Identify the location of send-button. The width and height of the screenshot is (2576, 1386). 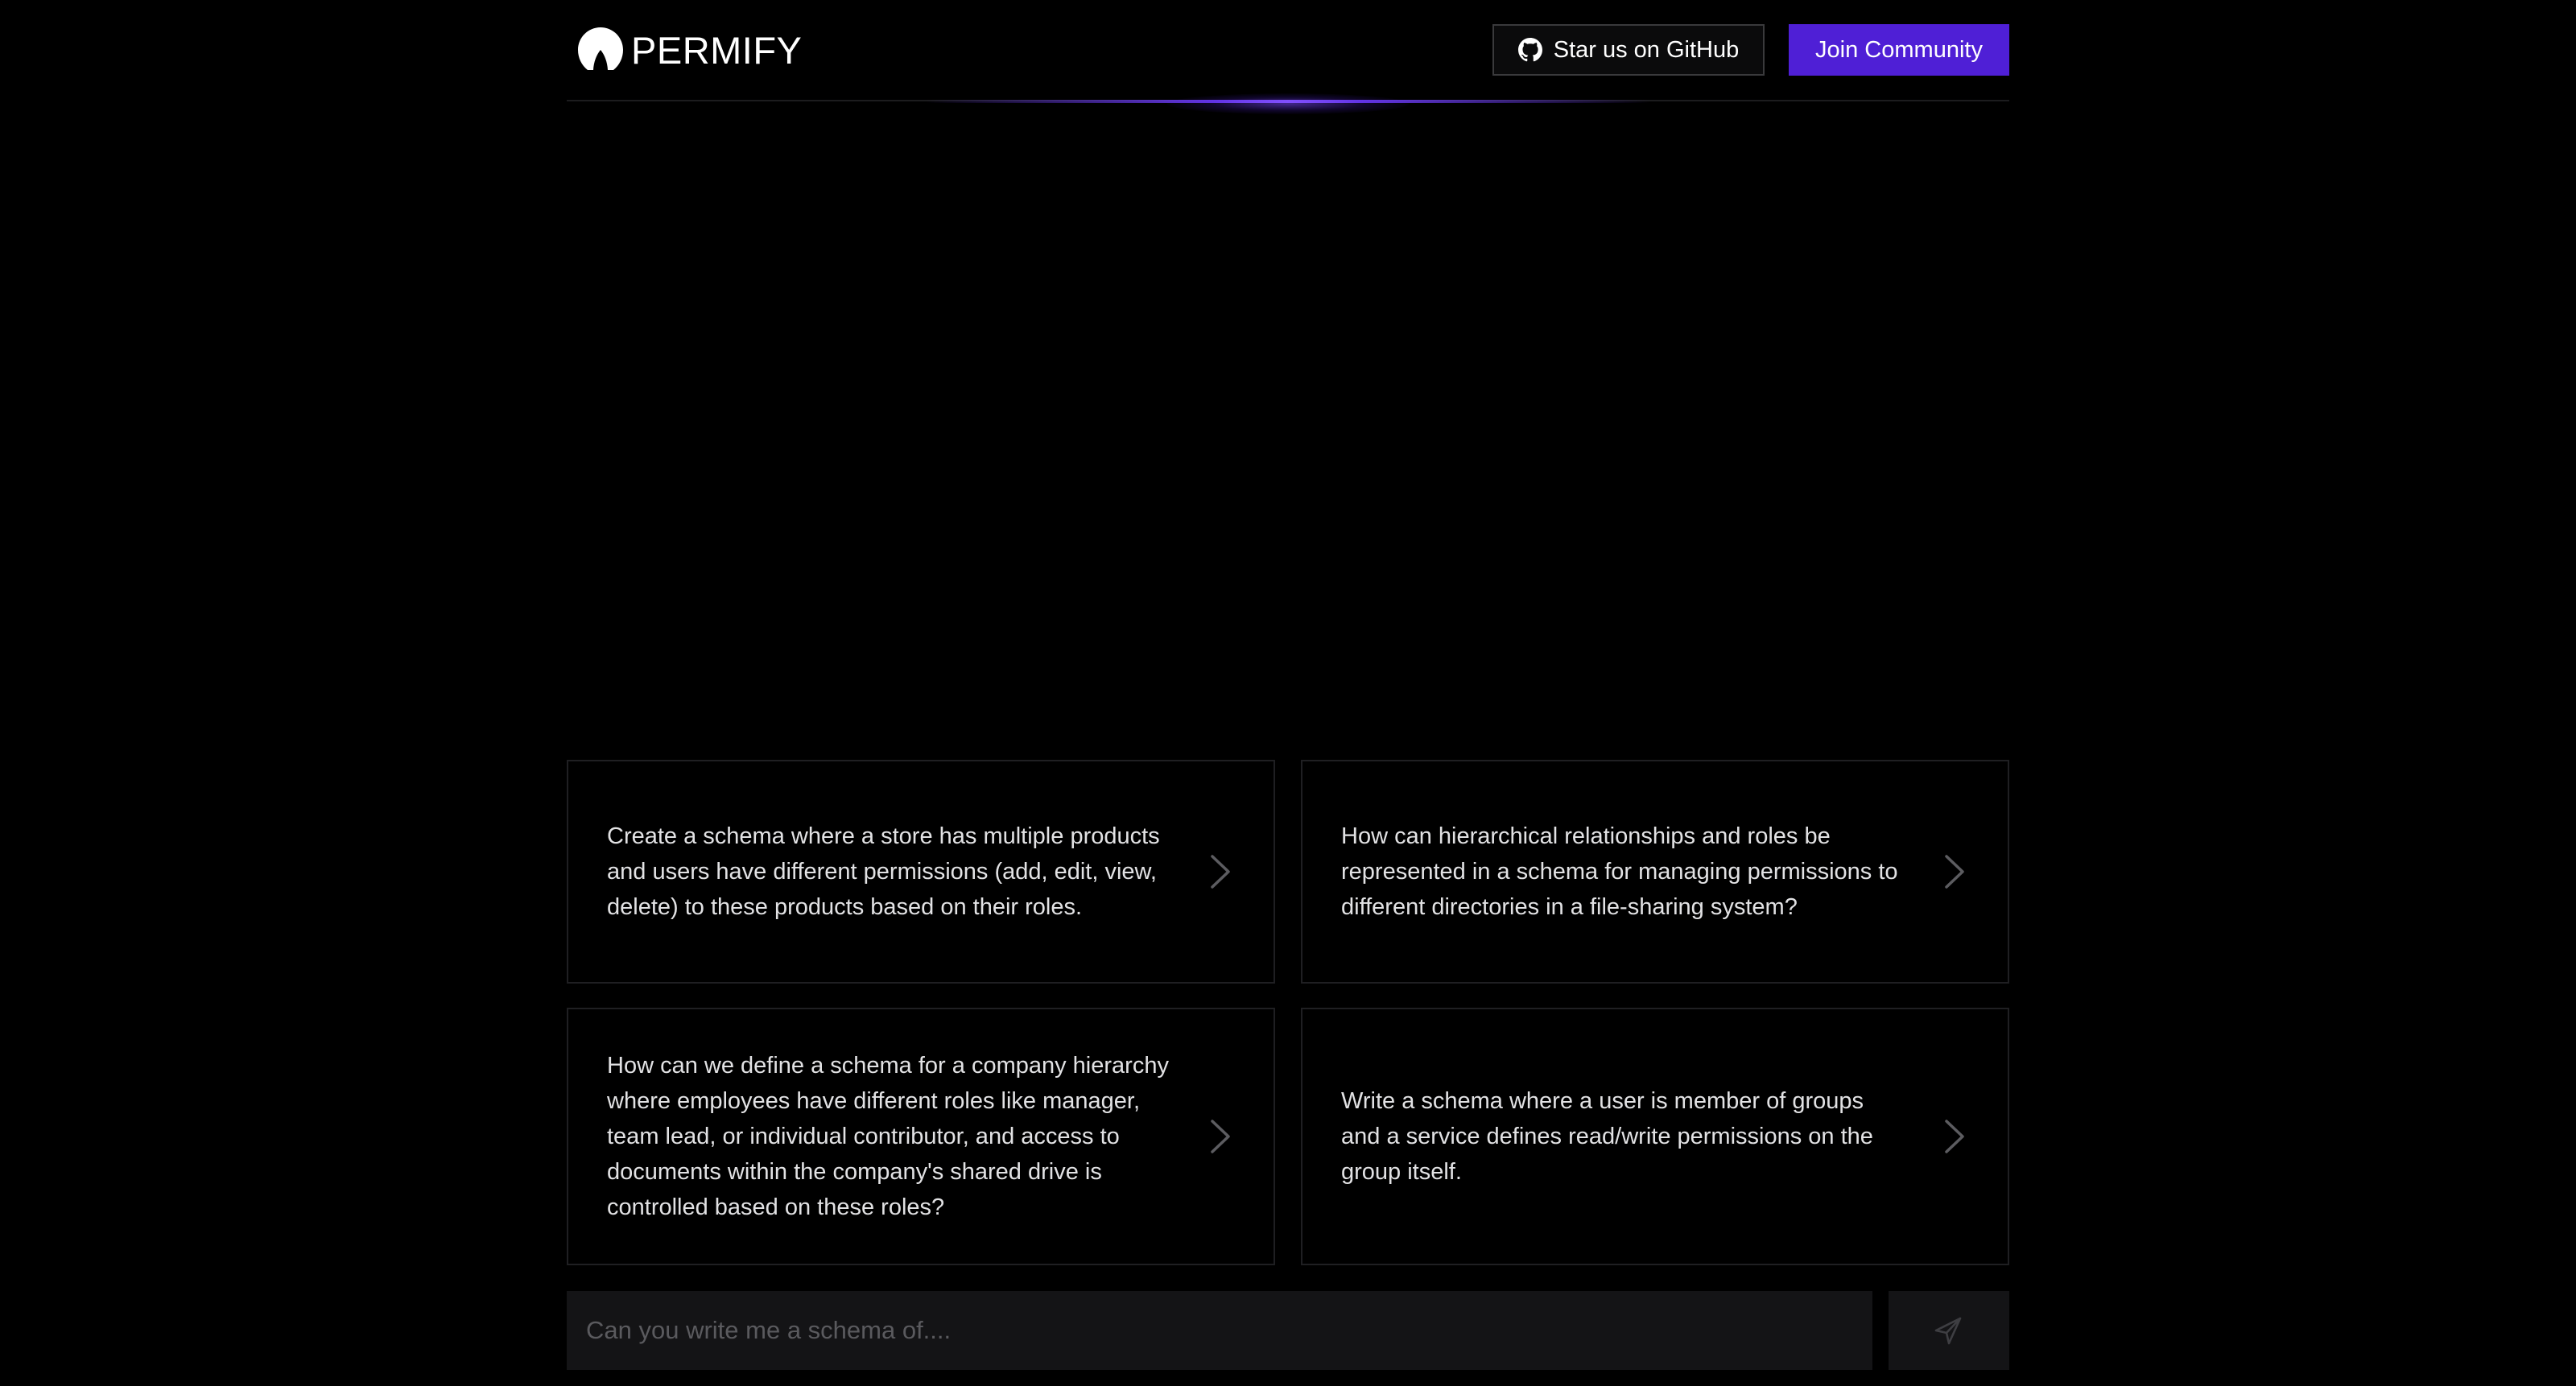
(1949, 1330).